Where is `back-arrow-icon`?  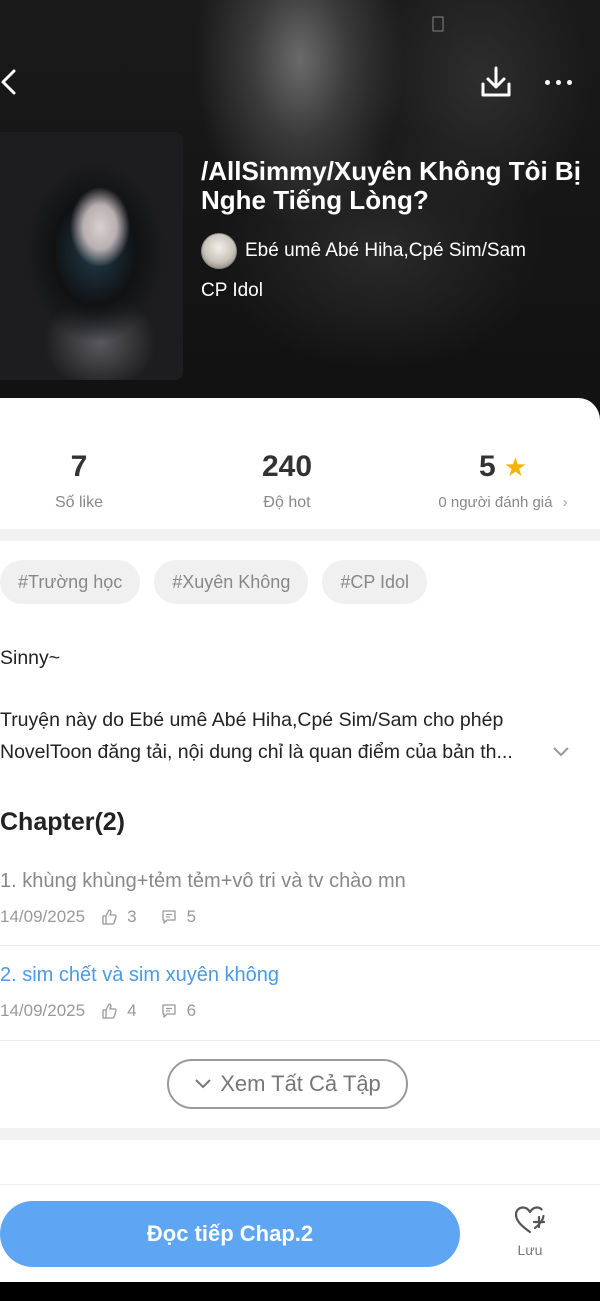 back-arrow-icon is located at coordinates (8, 82).